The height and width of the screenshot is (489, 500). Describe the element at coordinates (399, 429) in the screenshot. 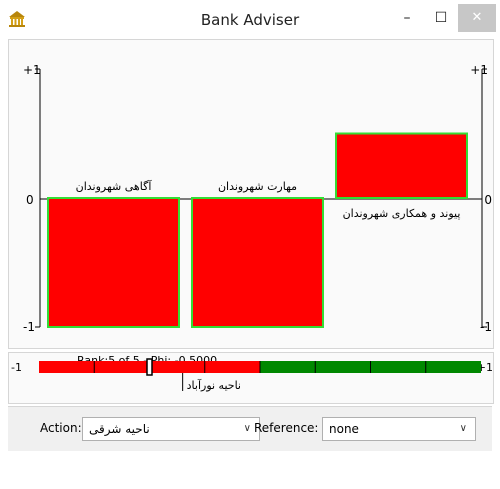

I see `reference-select: none ∨` at that location.